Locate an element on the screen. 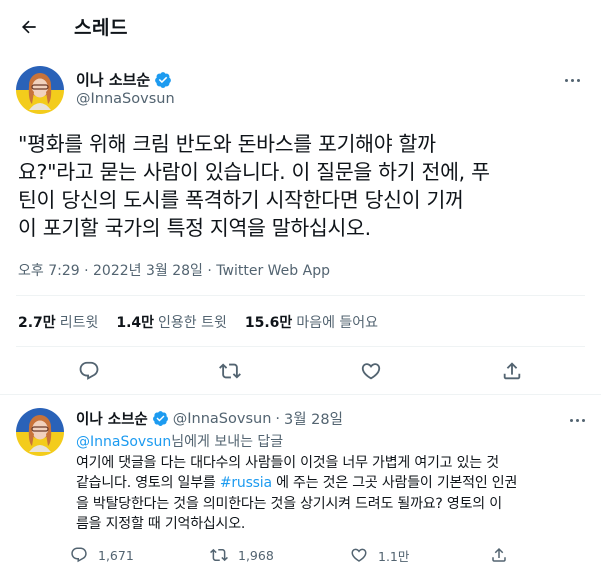 The image size is (601, 574). replying-to: @InnaSovsun님에게 보내는 답글 is located at coordinates (179, 441).